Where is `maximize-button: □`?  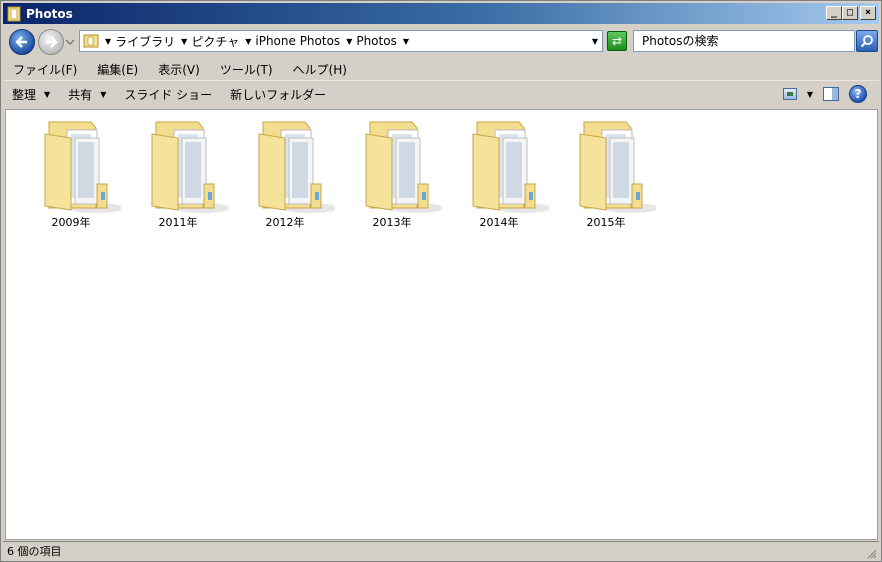
maximize-button: □ is located at coordinates (850, 13).